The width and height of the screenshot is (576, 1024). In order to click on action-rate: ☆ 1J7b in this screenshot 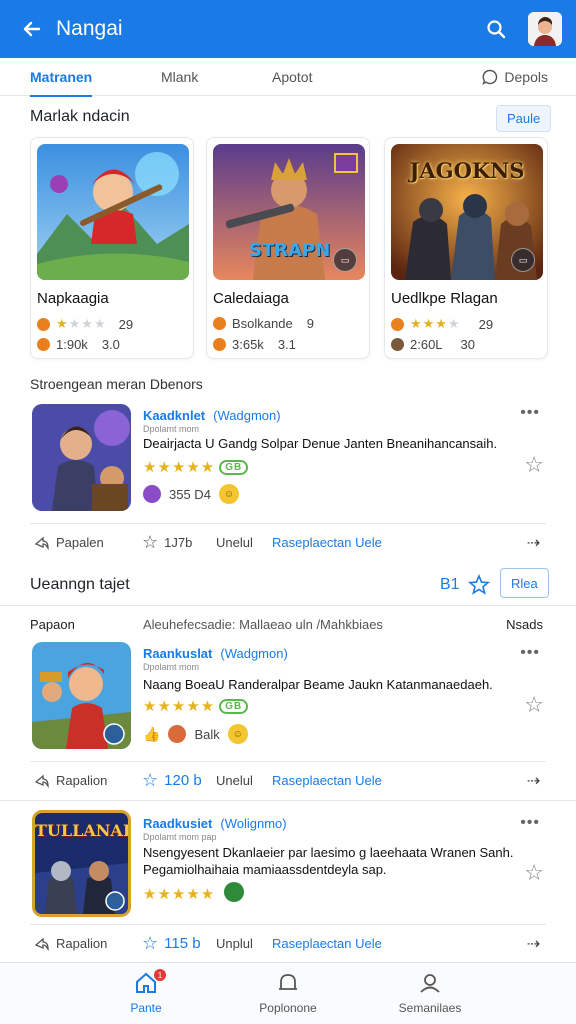, I will do `click(167, 542)`.